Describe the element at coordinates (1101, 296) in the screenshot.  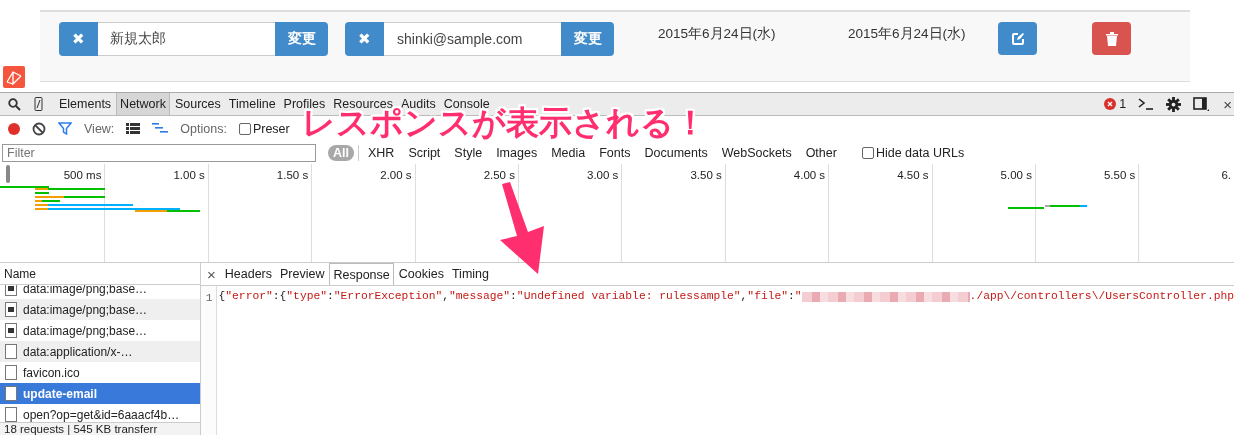
I see `code-text: ./app\/controllers\/UsersController.php` at that location.